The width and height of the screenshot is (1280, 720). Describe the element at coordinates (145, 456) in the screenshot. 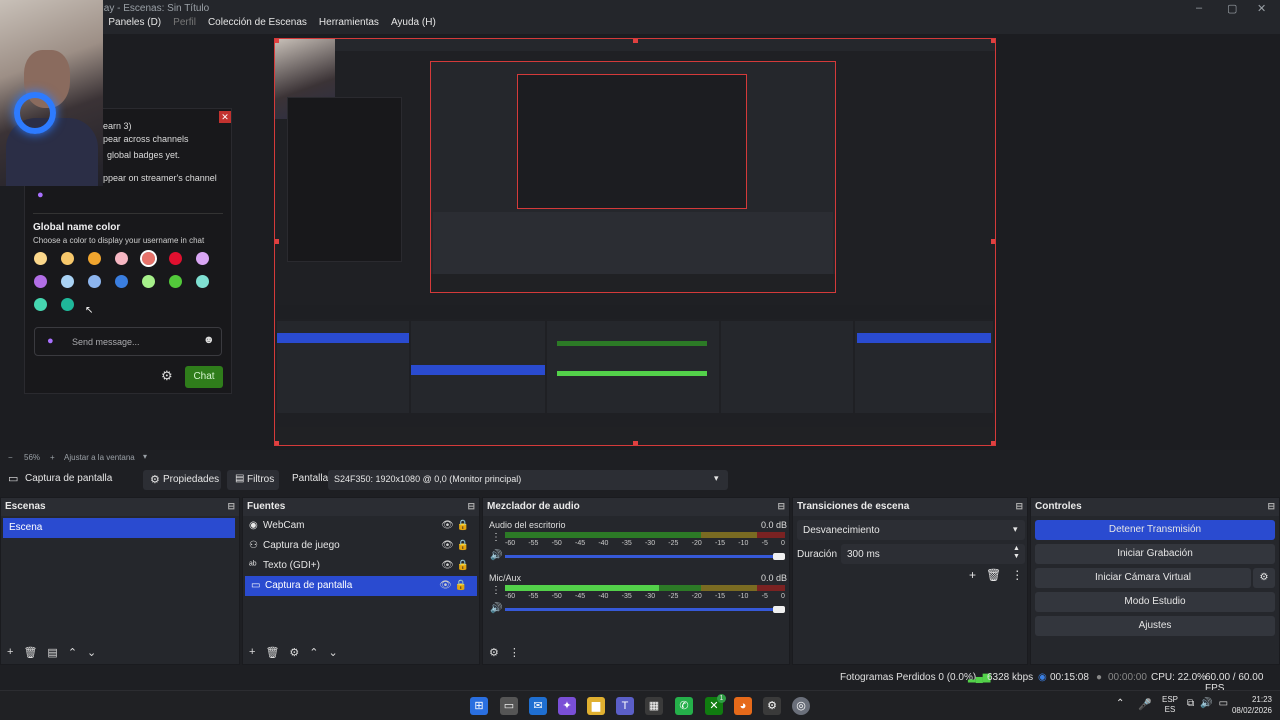

I see `zoom-dropdown-icon: ▾` at that location.